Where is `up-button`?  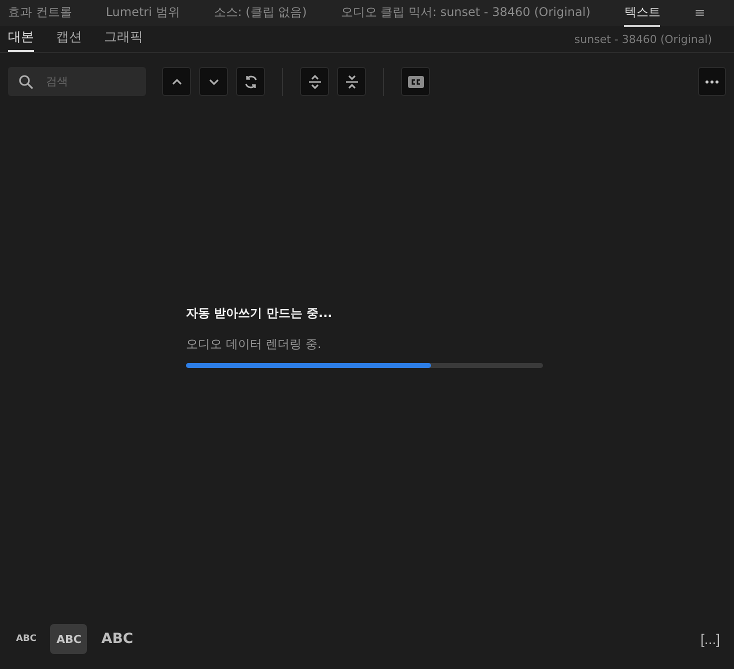
up-button is located at coordinates (176, 81).